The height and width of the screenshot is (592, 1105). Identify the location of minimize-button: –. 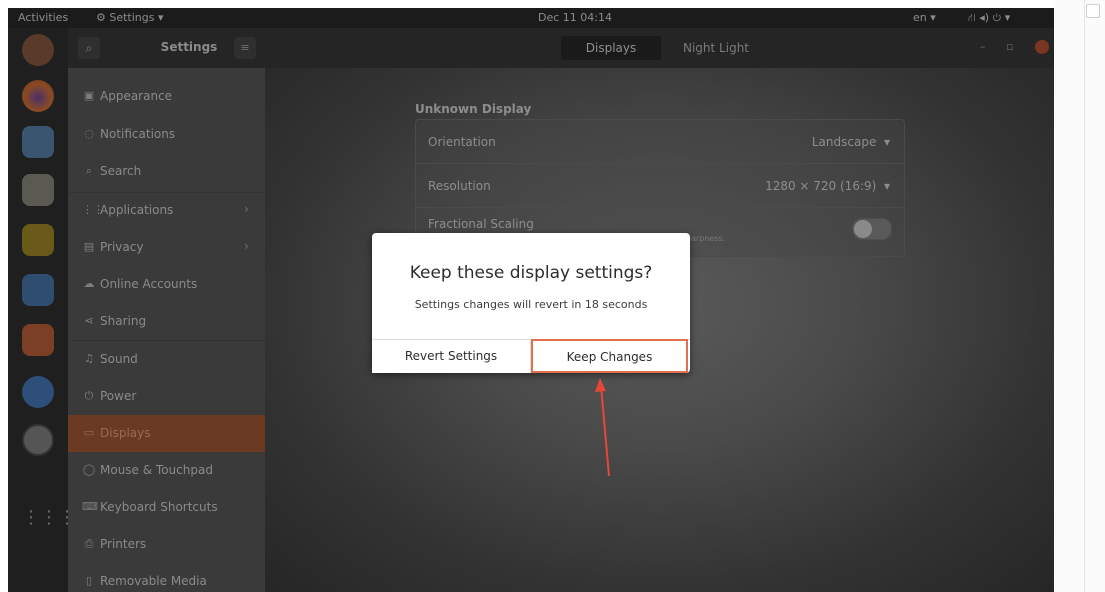
(983, 46).